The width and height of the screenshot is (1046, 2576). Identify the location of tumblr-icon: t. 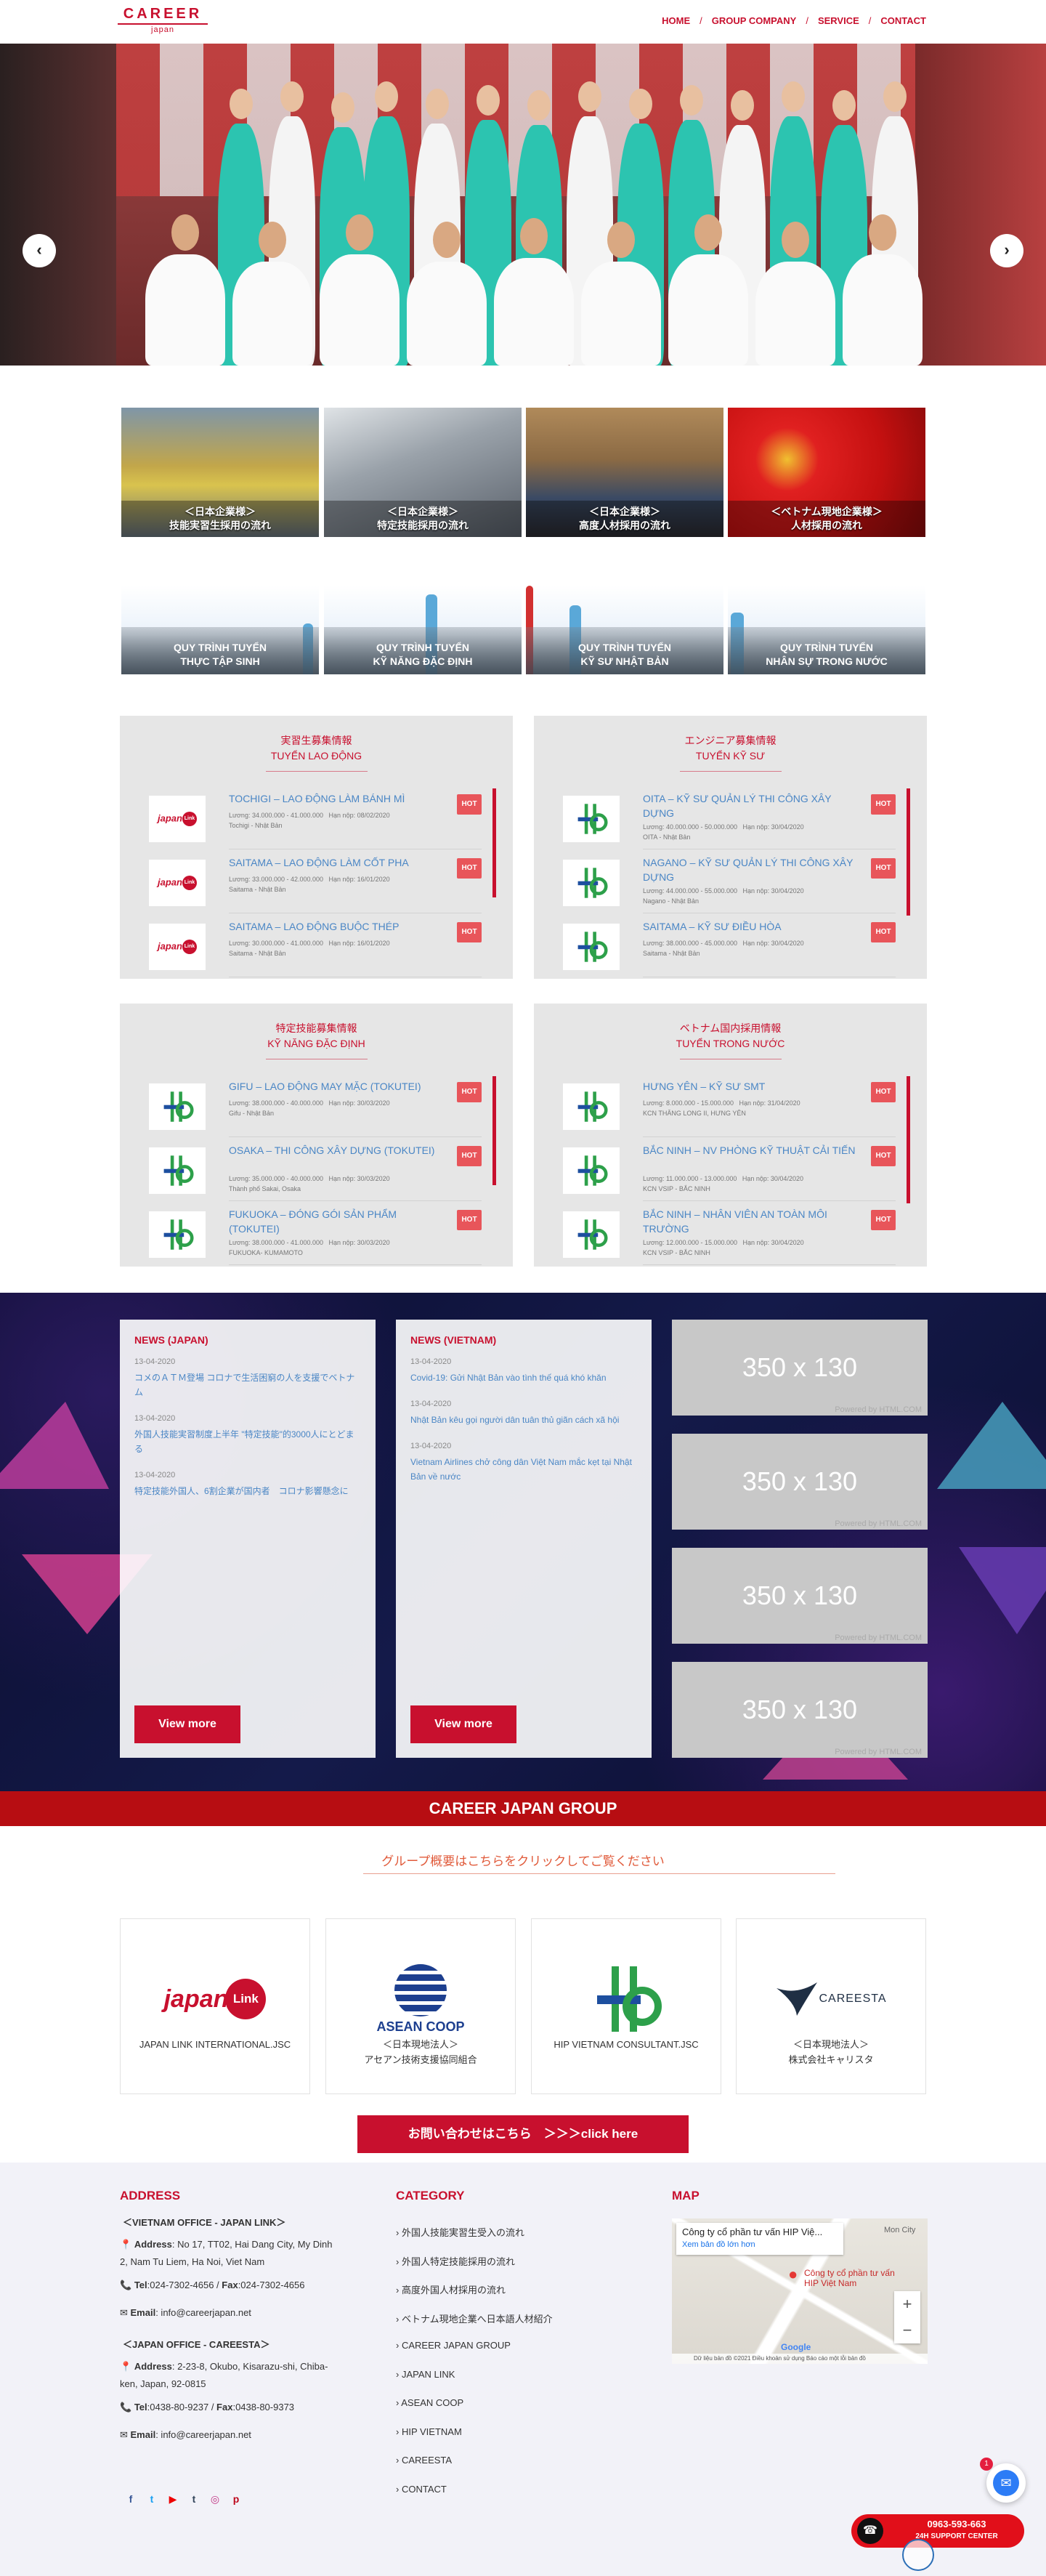
(194, 2500).